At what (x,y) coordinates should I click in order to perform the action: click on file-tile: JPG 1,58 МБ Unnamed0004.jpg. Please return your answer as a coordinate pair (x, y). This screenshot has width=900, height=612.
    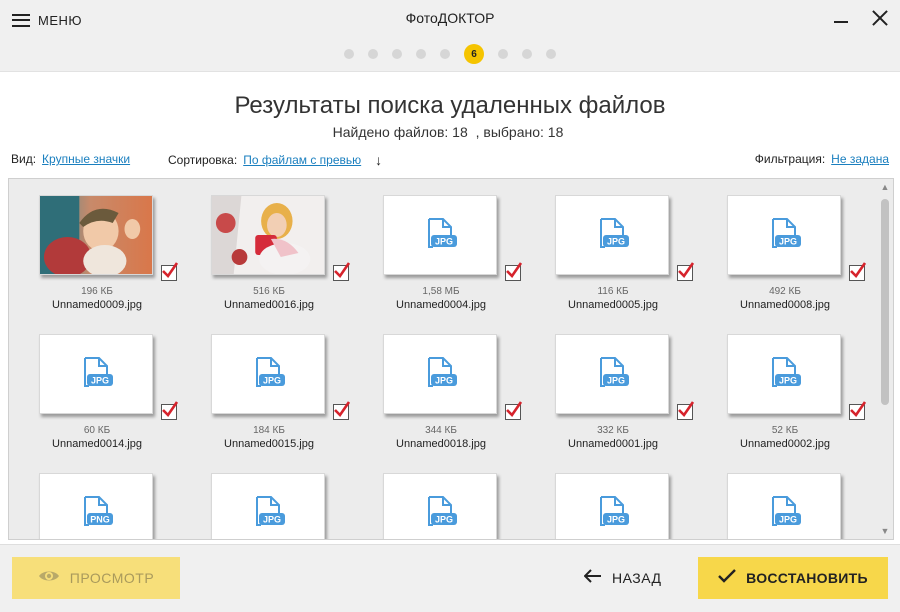
    Looking at the image, I should click on (445, 260).